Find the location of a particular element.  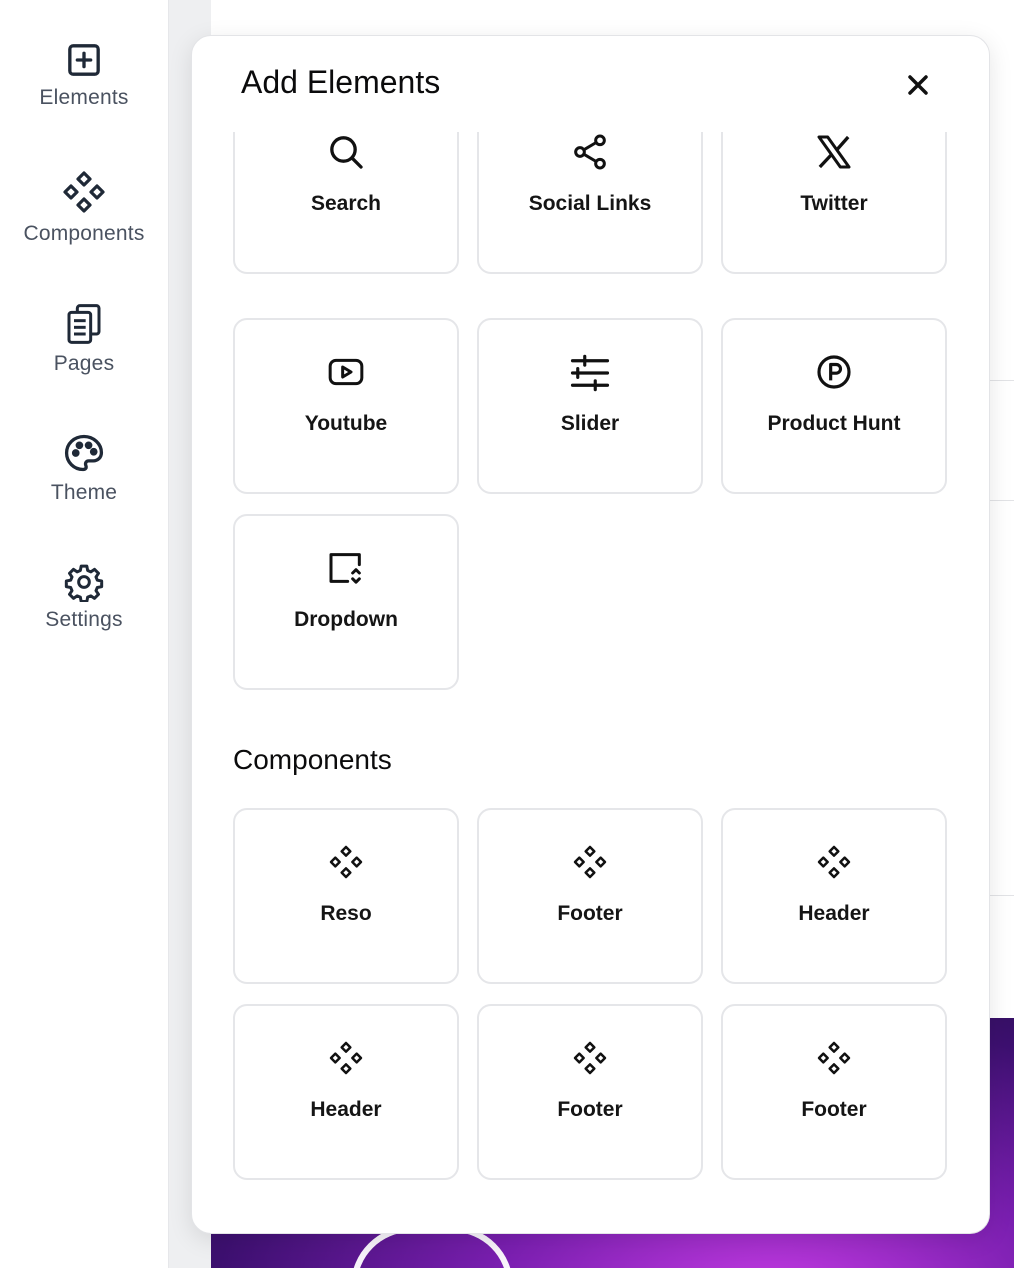

element-card-label: Search is located at coordinates (346, 203).